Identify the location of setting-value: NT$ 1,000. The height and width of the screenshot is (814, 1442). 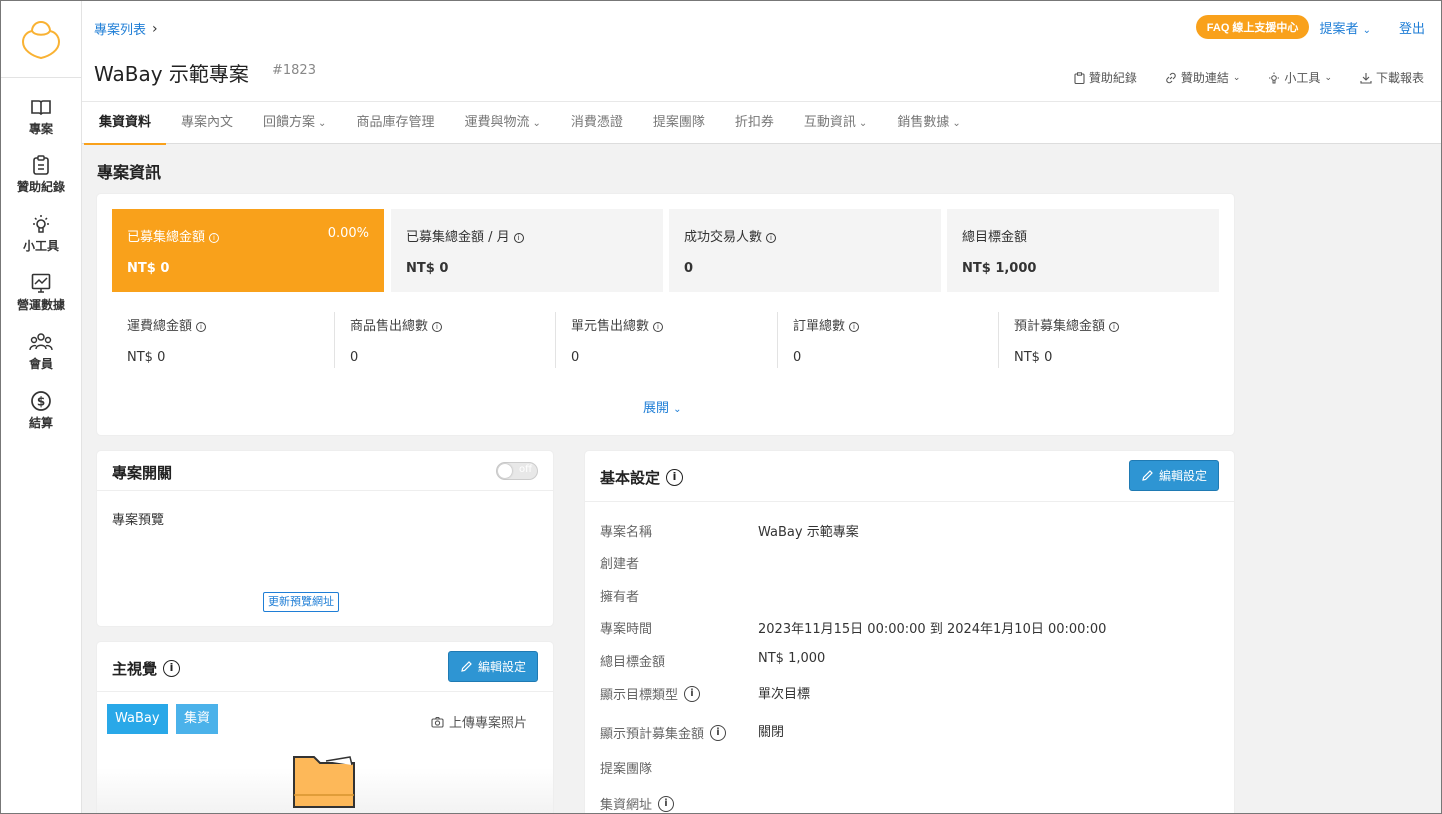
(792, 658).